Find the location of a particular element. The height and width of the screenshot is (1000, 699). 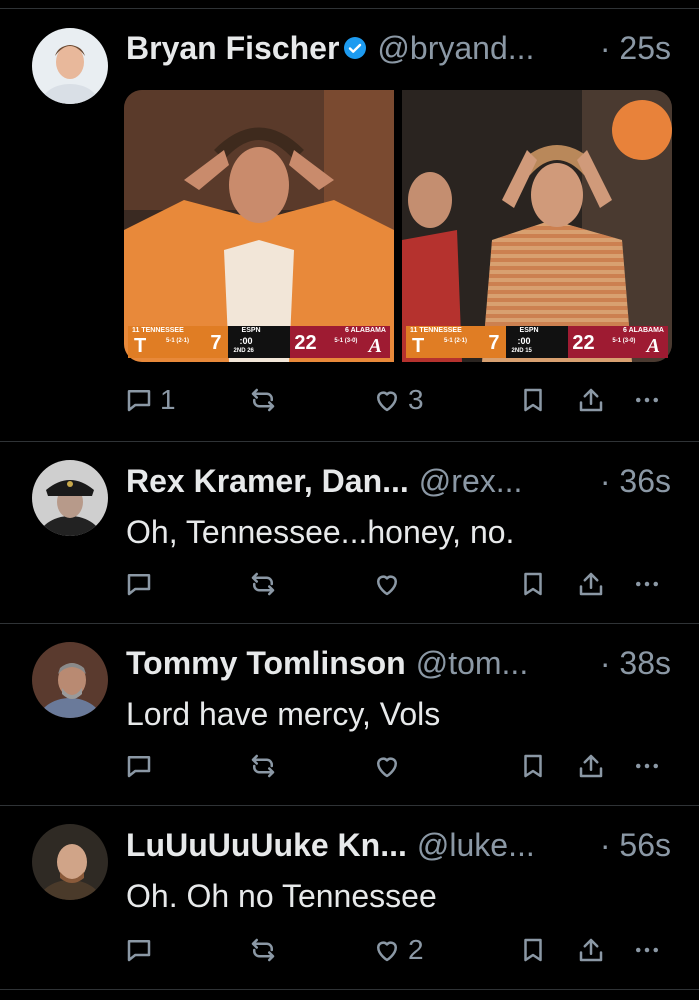

reply-button: 1 is located at coordinates (150, 400).